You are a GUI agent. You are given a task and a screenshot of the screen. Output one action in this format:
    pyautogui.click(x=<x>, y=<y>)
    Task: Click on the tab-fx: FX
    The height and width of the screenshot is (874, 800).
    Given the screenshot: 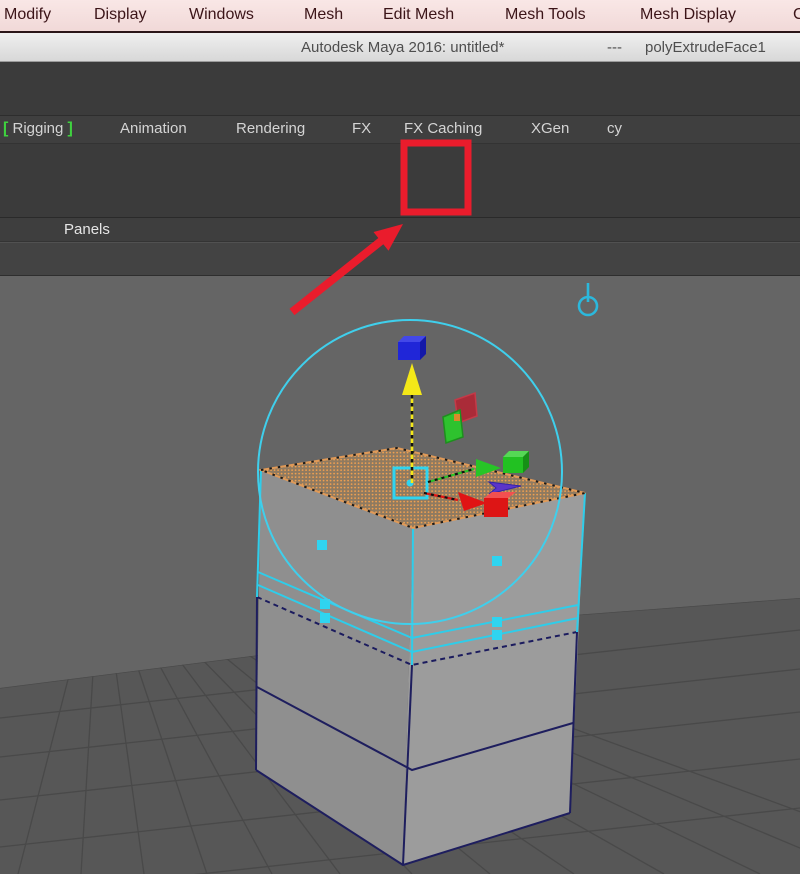 What is the action you would take?
    pyautogui.click(x=361, y=128)
    